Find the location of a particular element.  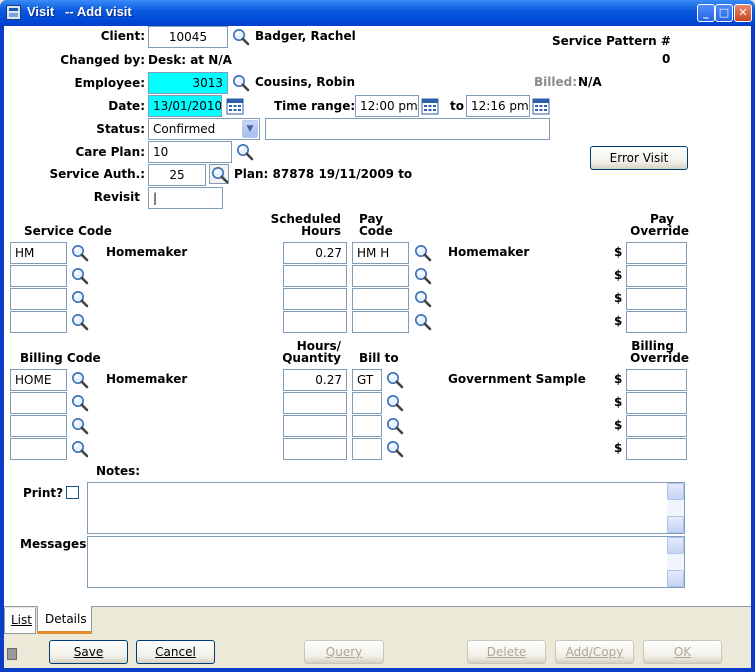

minimize-icon: _ is located at coordinates (706, 12).